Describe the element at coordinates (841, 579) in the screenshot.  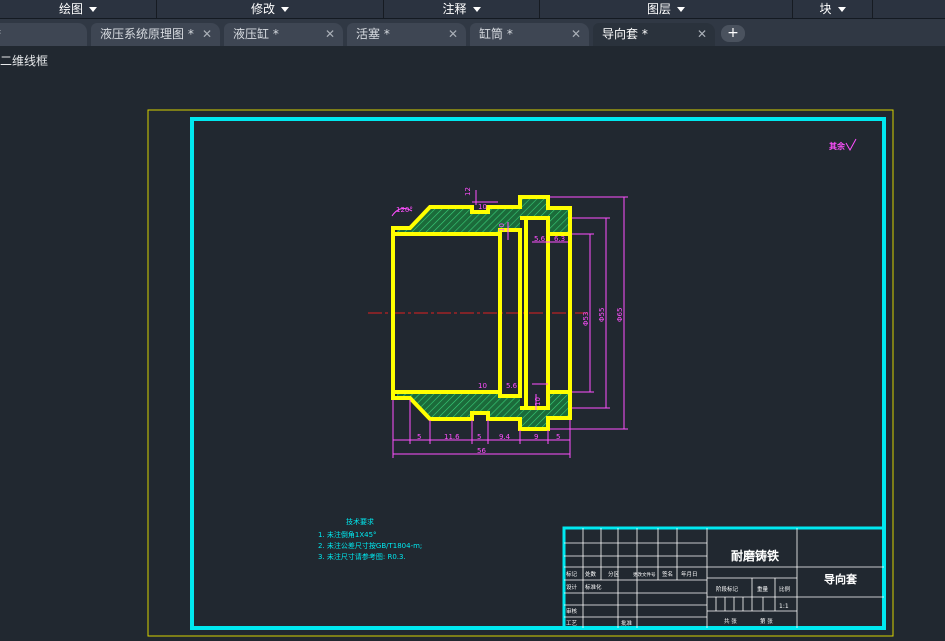
I see `title-block-part-name: 导向套` at that location.